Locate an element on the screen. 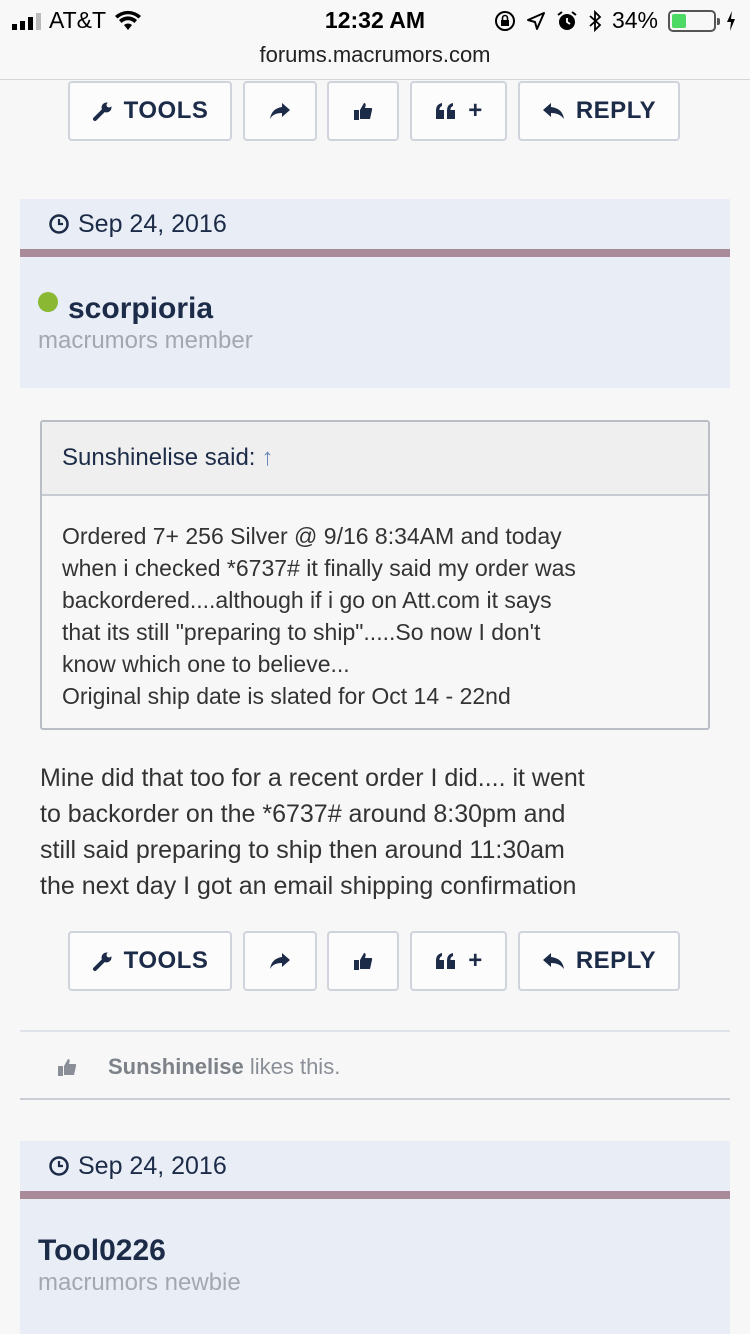 The image size is (750, 1334). url-bar: forums.macrumors.com is located at coordinates (375, 60).